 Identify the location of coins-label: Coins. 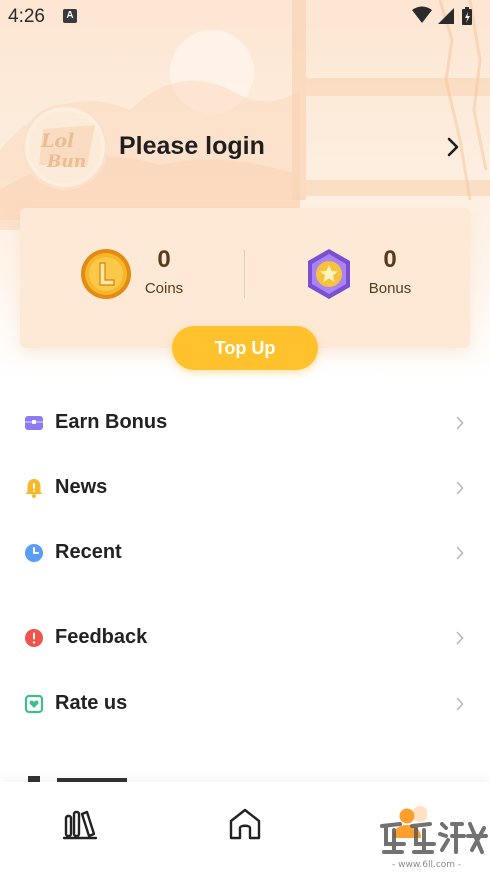
(164, 288).